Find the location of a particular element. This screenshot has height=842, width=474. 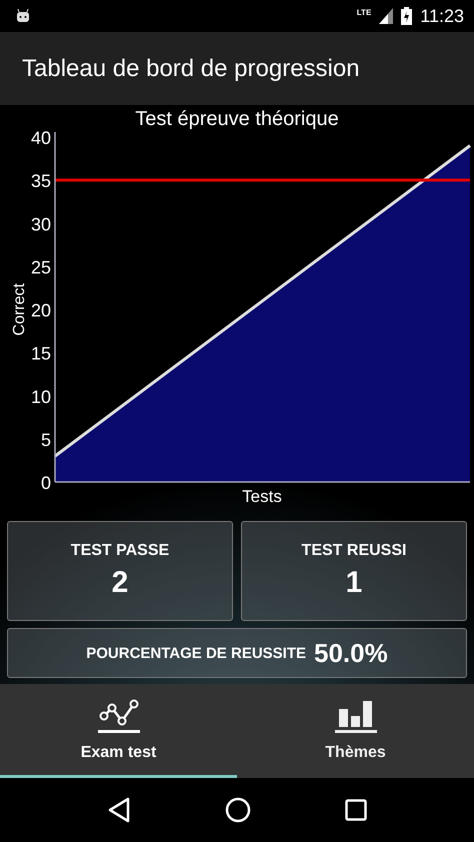

stat-label: TEST PASSE is located at coordinates (120, 551).